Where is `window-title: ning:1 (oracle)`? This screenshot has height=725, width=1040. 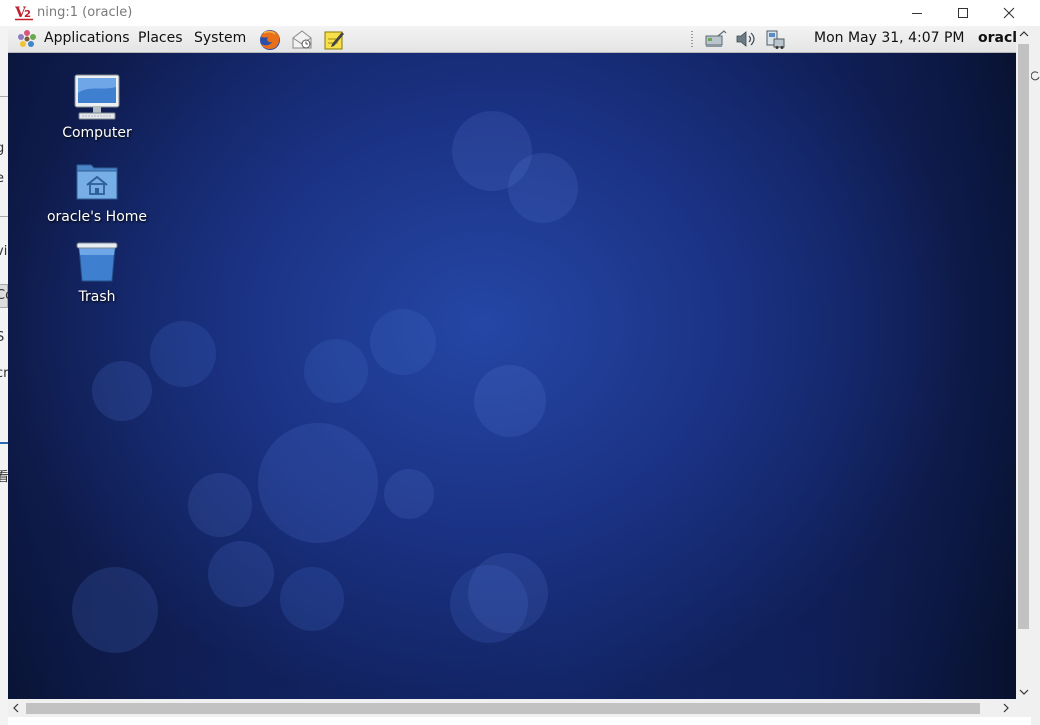 window-title: ning:1 (oracle) is located at coordinates (85, 12).